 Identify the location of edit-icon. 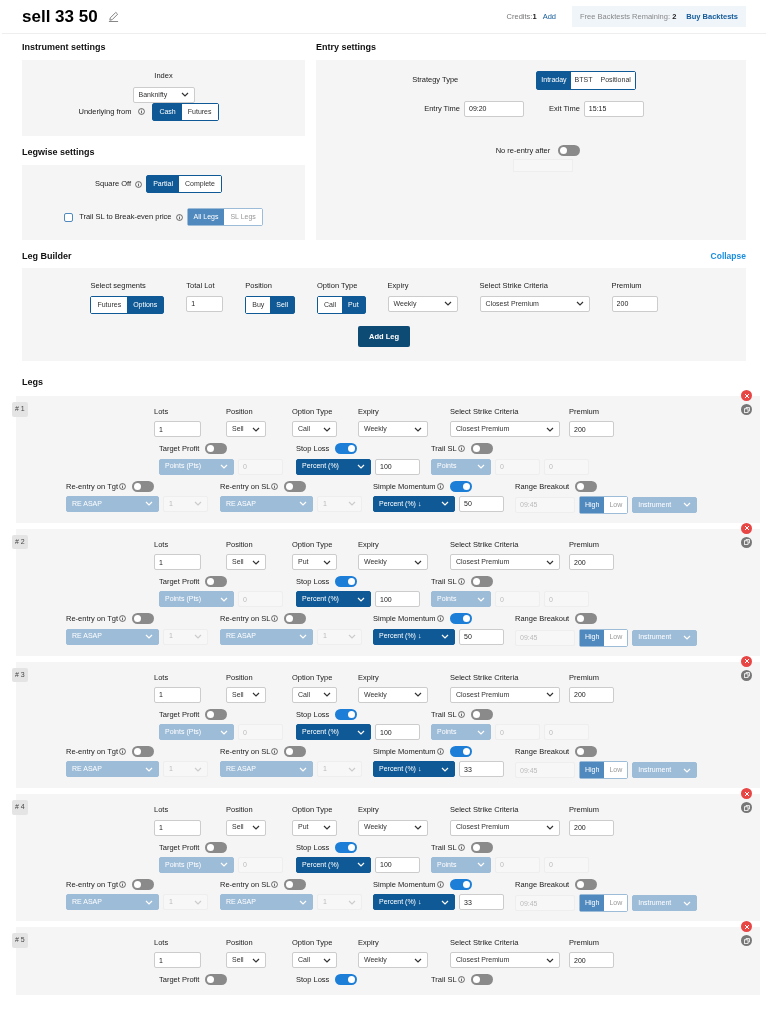
(113, 16).